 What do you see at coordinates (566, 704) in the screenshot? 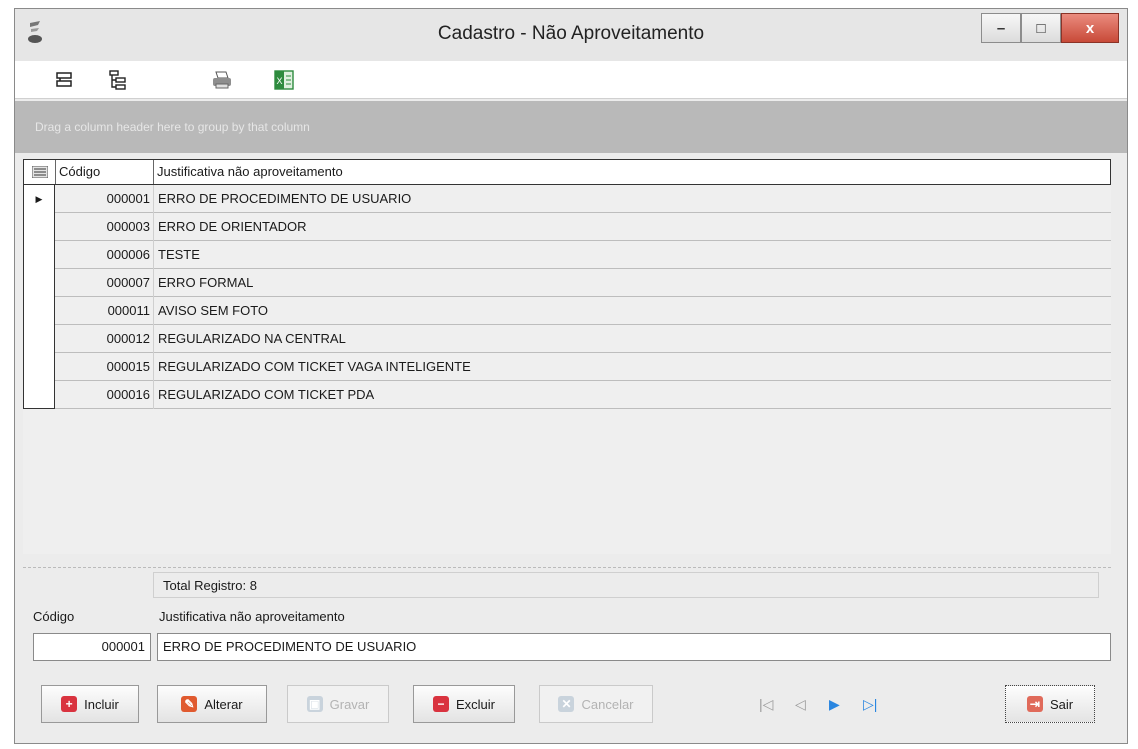
I see `cancel-icon: ✕` at bounding box center [566, 704].